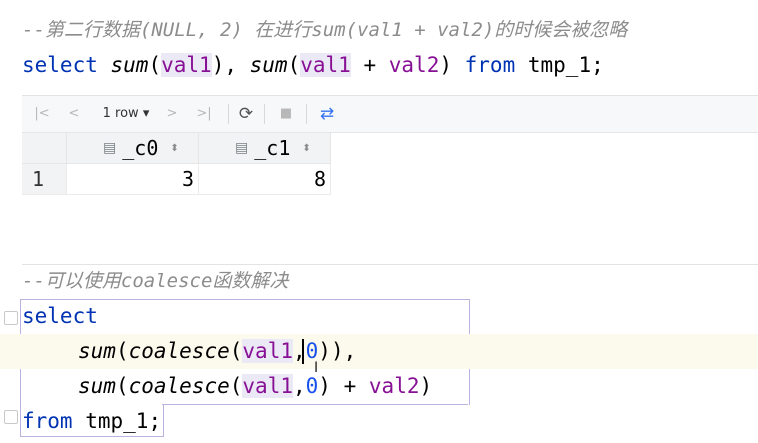 The image size is (758, 443). I want to click on table-header-row: ▤ _c0 ⬍ ▤ _c1 ⬍, so click(176, 148).